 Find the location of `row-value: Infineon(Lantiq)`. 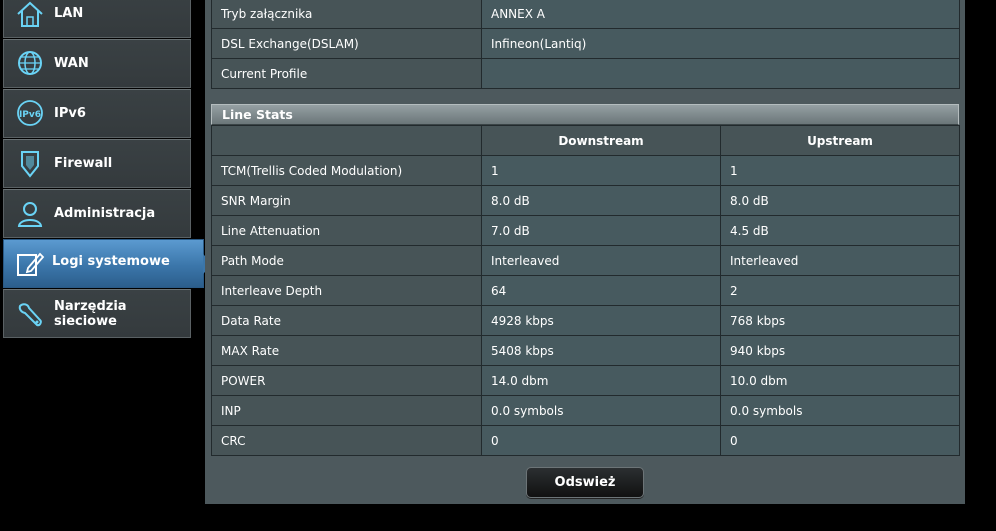

row-value: Infineon(Lantiq) is located at coordinates (720, 43).